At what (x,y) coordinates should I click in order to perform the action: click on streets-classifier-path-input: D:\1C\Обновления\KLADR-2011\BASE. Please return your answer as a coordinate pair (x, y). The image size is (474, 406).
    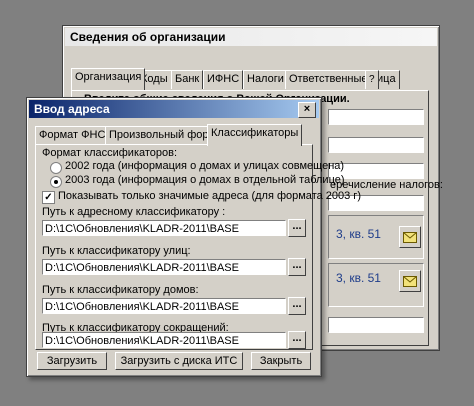
    Looking at the image, I should click on (164, 267).